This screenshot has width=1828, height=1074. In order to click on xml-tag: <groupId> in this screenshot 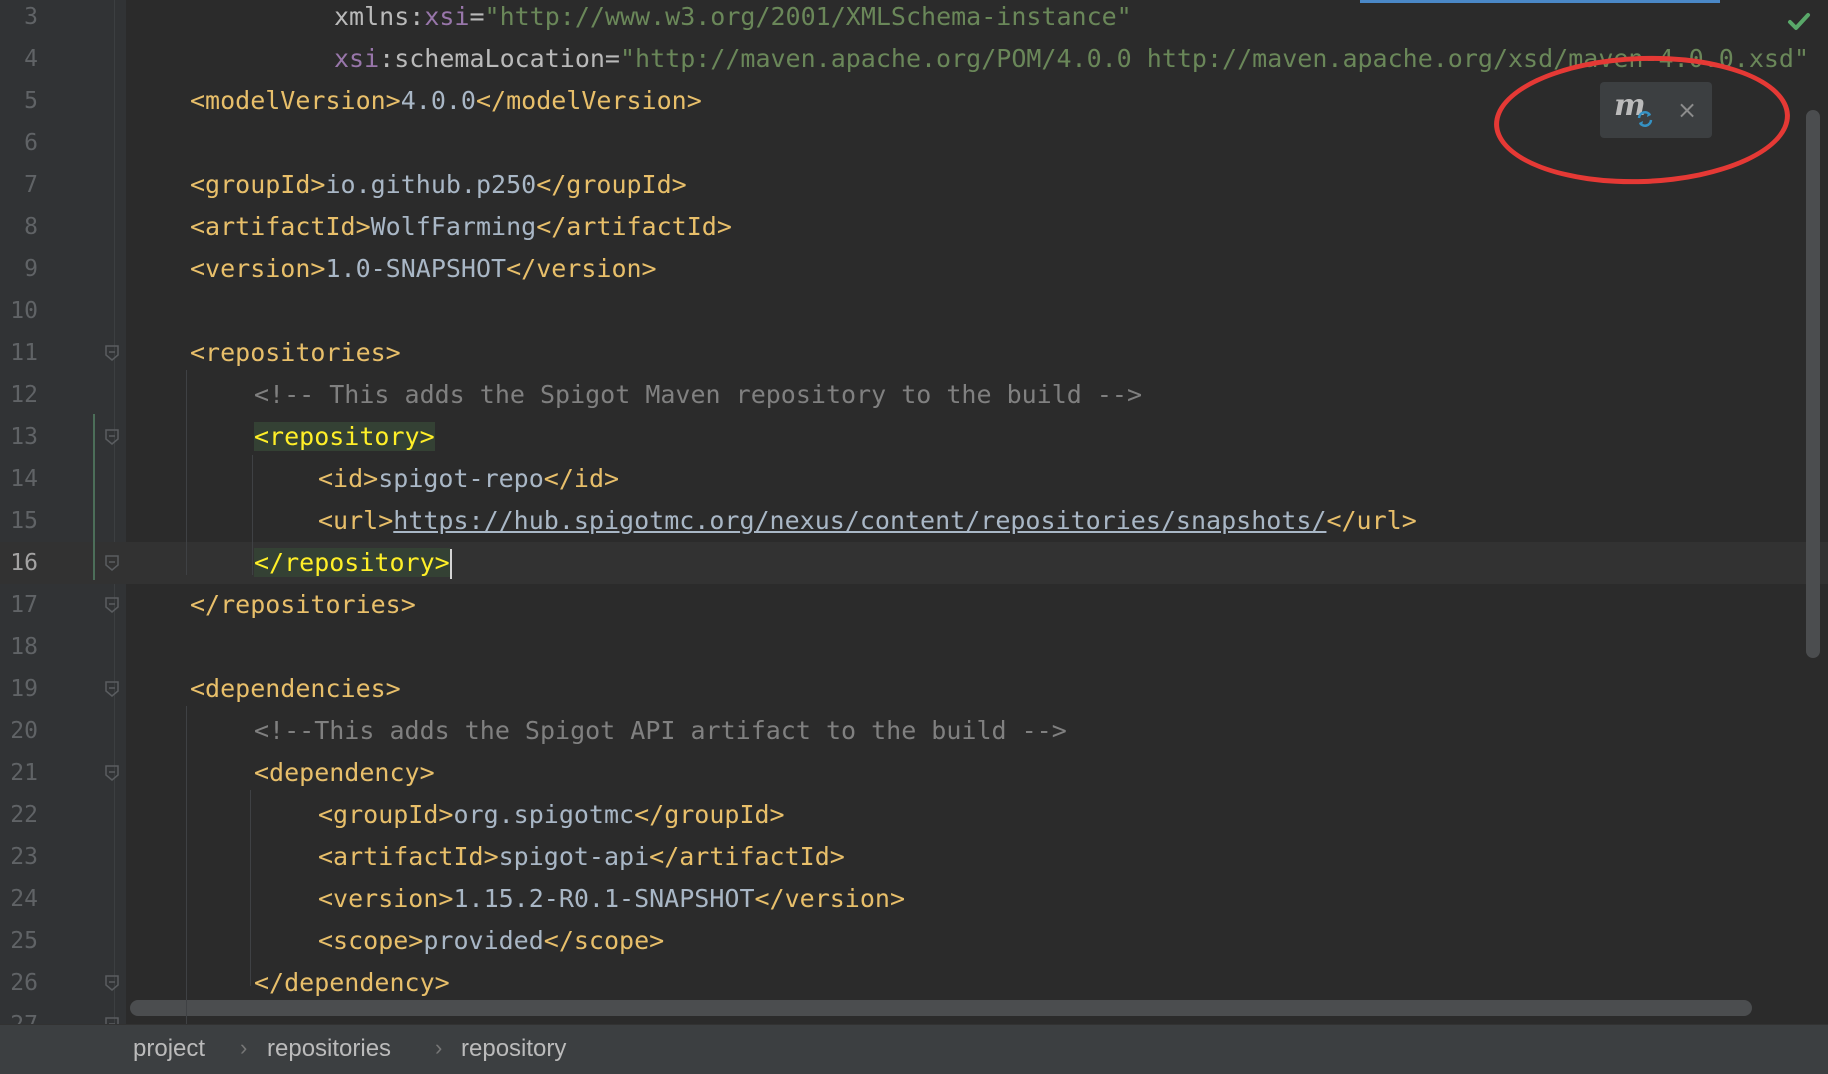, I will do `click(258, 184)`.